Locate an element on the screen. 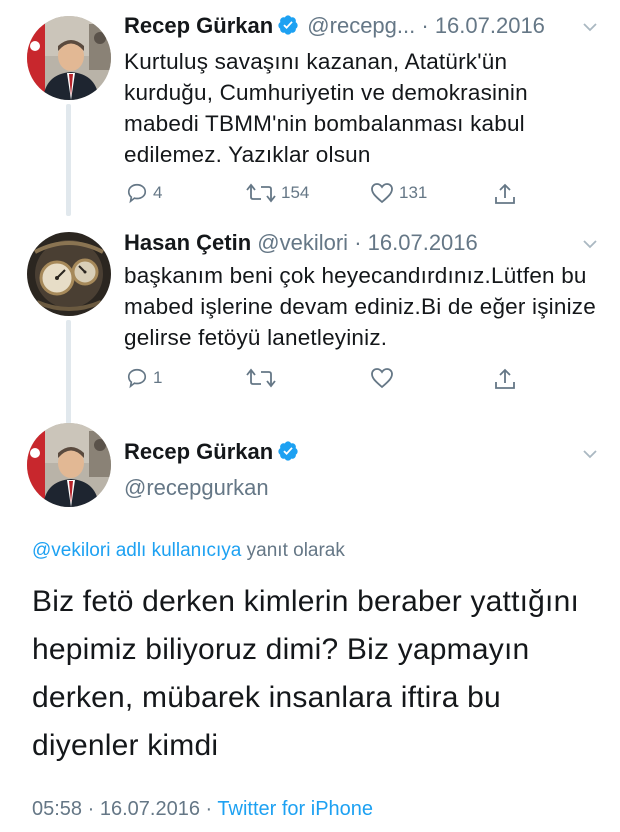 This screenshot has height=832, width=620. tweet-header: Hasan Çetin @vekilori · 16.07.2016 is located at coordinates (362, 243).